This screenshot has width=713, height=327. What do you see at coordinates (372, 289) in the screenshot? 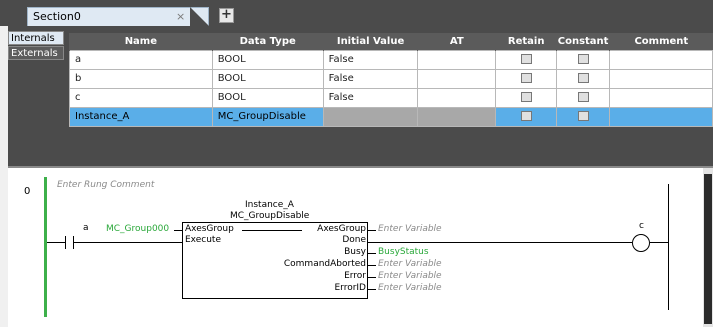
I see `output-wire-errorid` at bounding box center [372, 289].